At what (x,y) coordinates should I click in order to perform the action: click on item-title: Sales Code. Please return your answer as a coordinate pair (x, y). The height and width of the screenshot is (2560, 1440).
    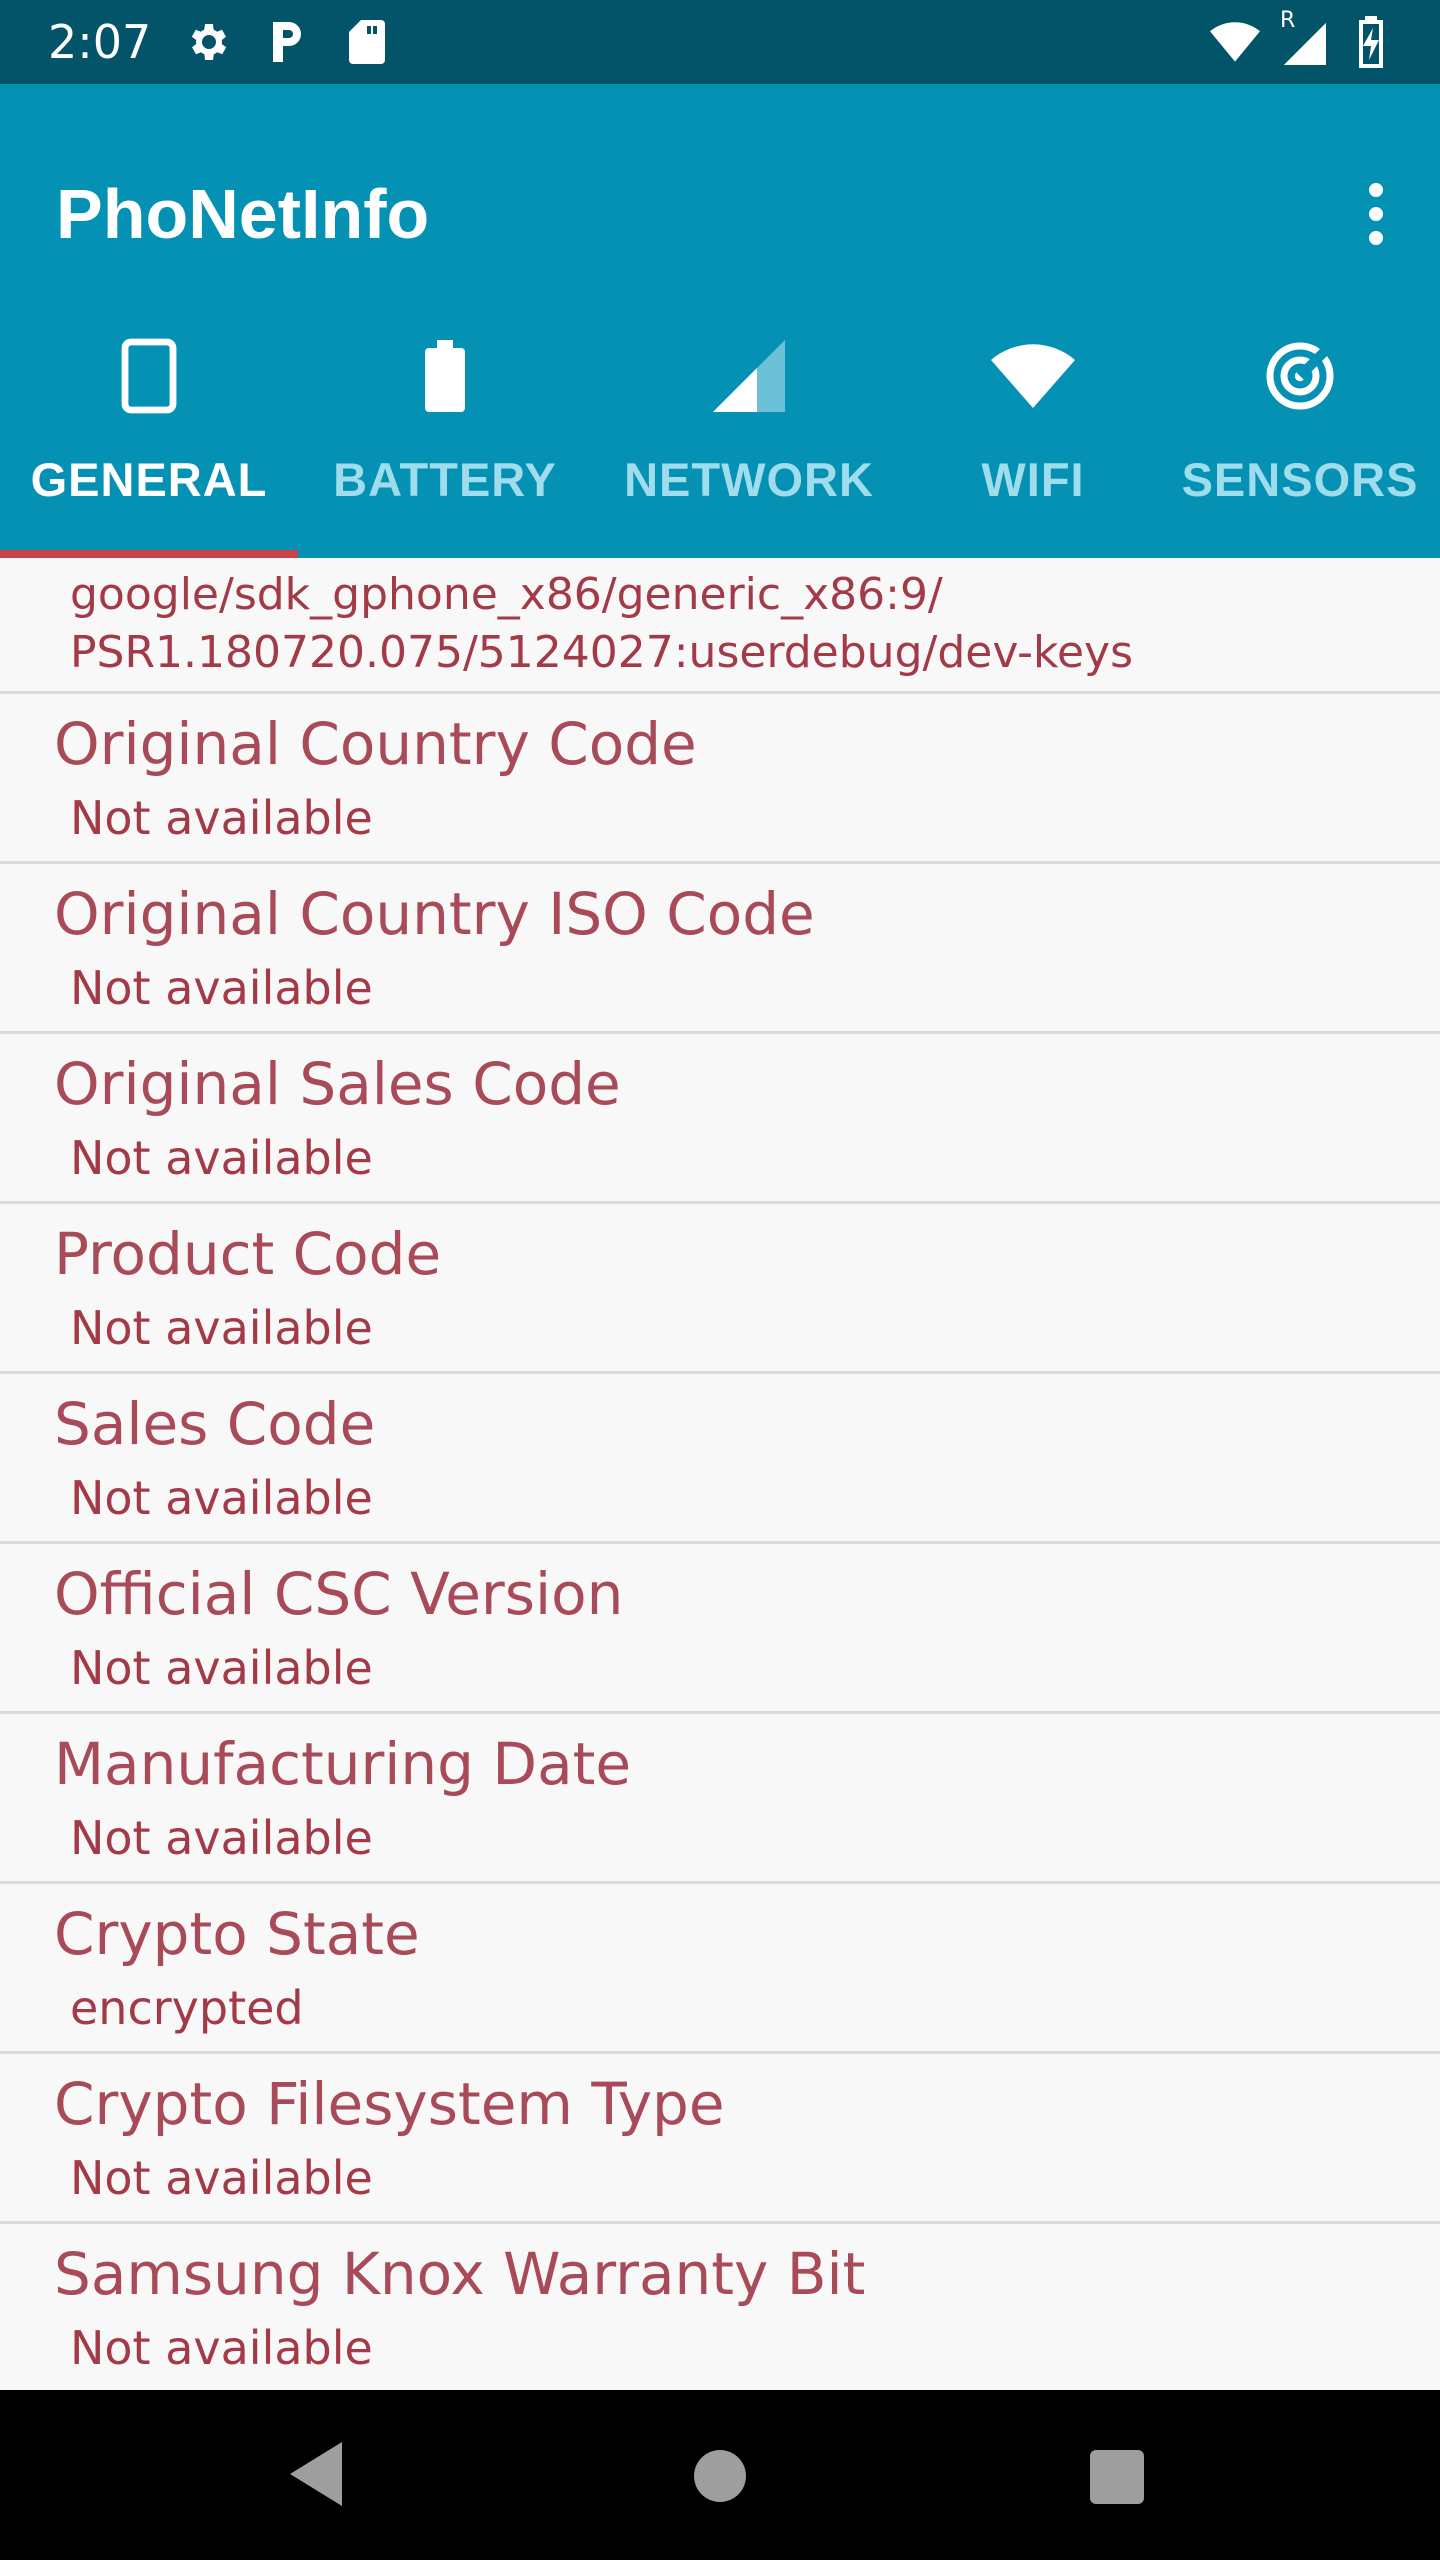
    Looking at the image, I should click on (215, 1424).